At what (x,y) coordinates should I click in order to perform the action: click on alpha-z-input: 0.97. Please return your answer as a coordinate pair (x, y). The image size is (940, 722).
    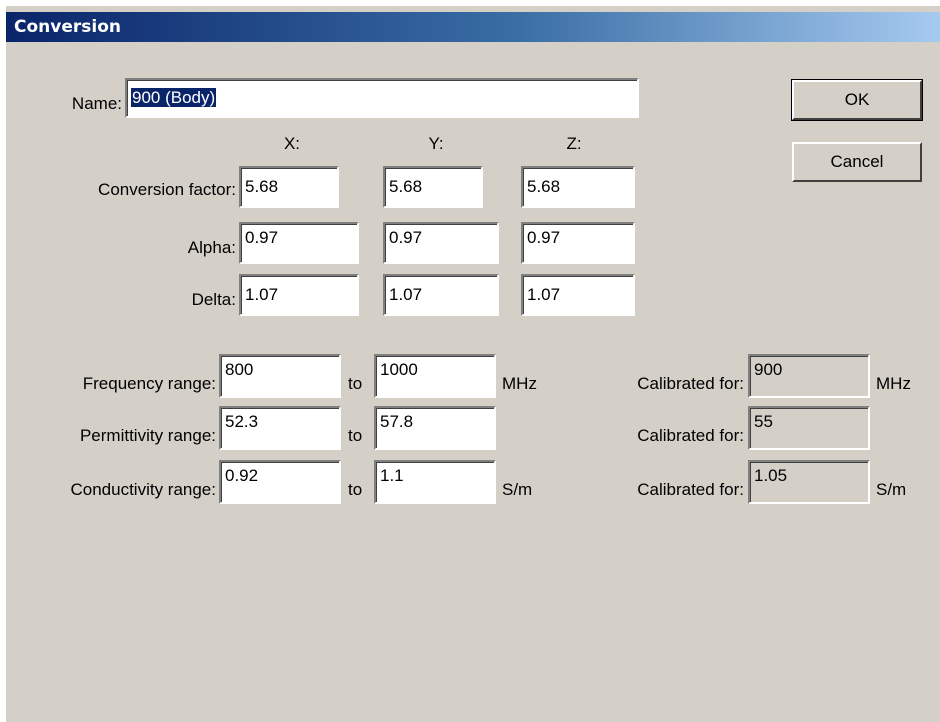
    Looking at the image, I should click on (578, 243).